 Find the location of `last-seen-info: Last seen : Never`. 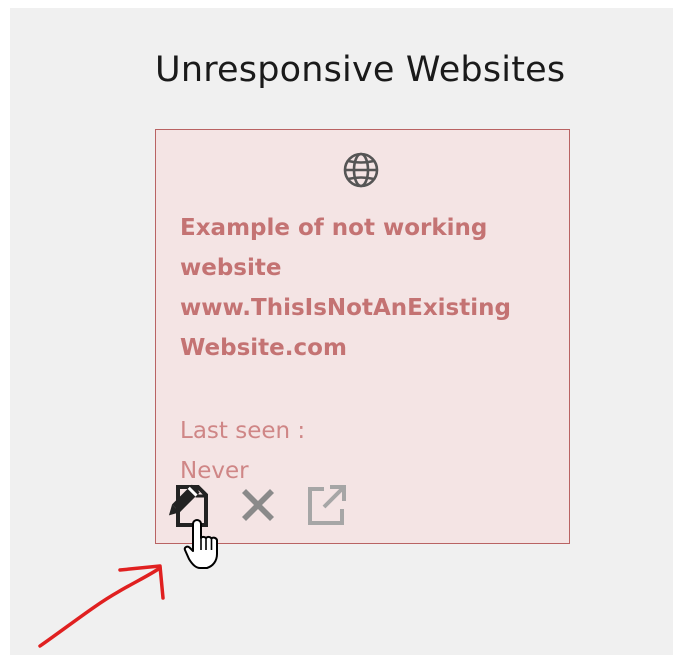

last-seen-info: Last seen : Never is located at coordinates (242, 451).